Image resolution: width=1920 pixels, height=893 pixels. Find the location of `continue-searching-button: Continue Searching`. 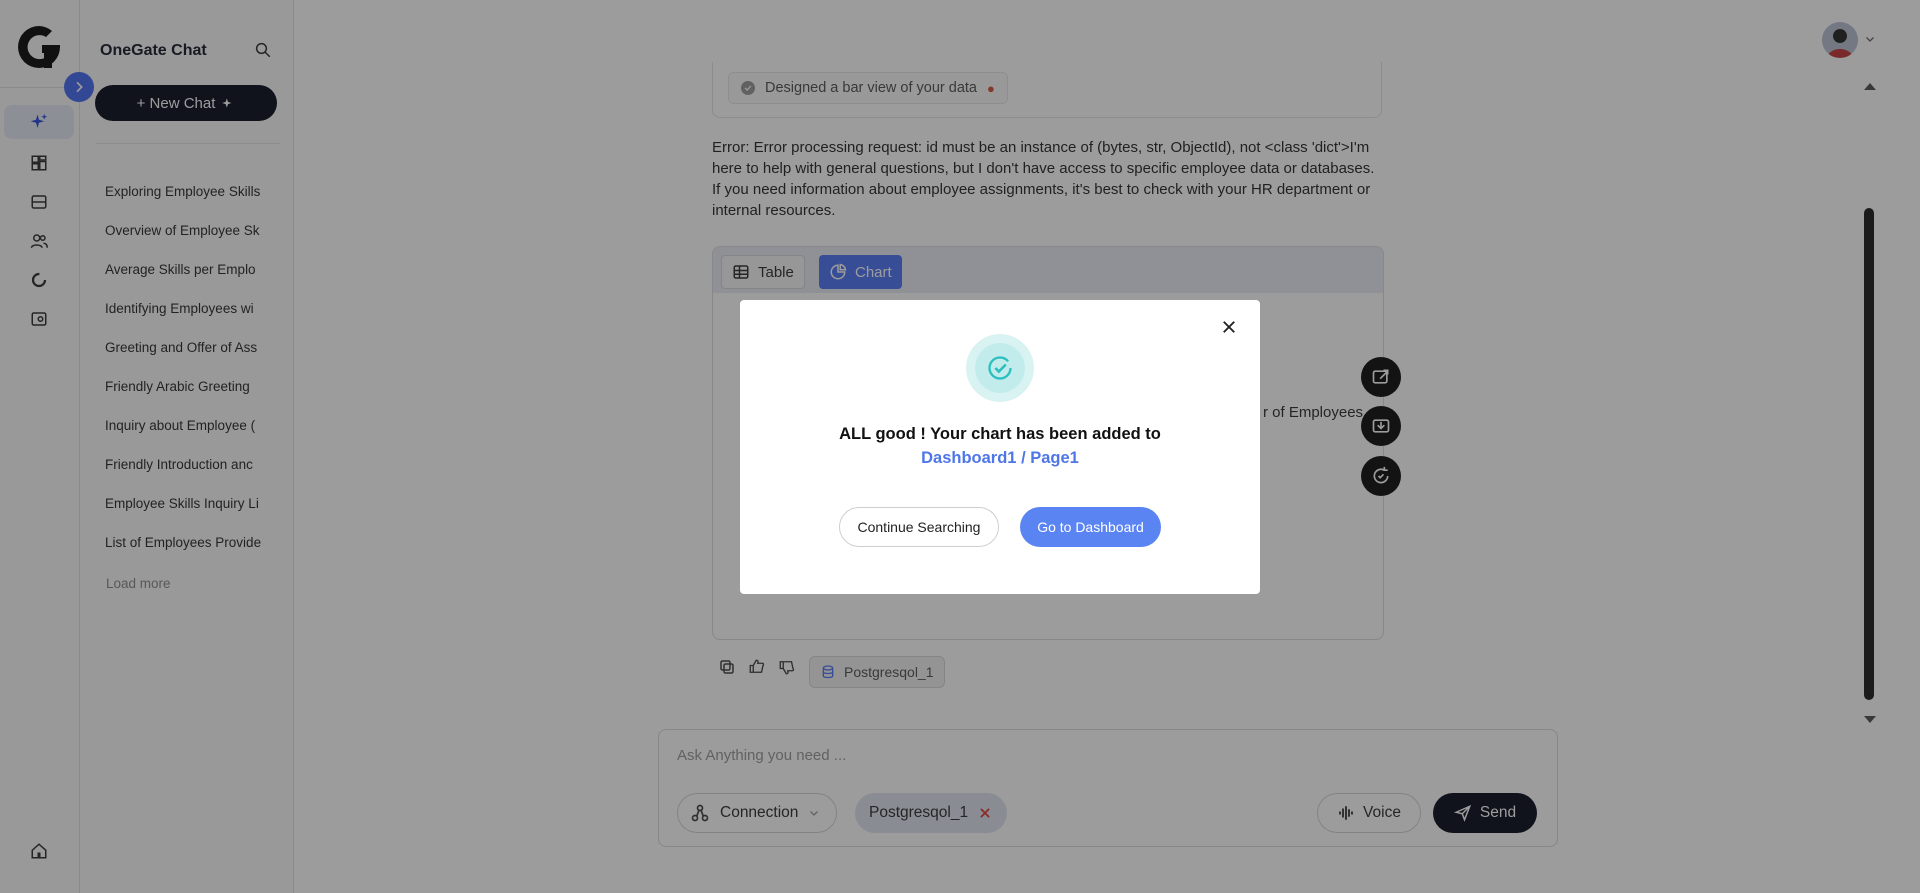

continue-searching-button: Continue Searching is located at coordinates (919, 527).